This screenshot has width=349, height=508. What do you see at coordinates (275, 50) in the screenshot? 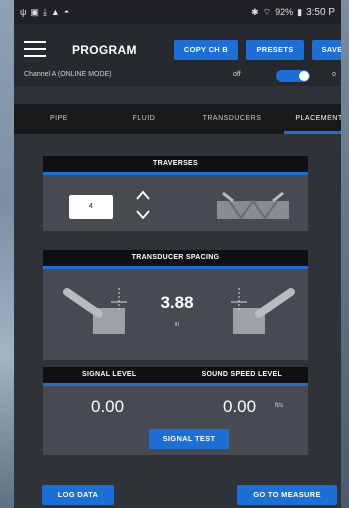
I see `presets-button: PRESETS` at bounding box center [275, 50].